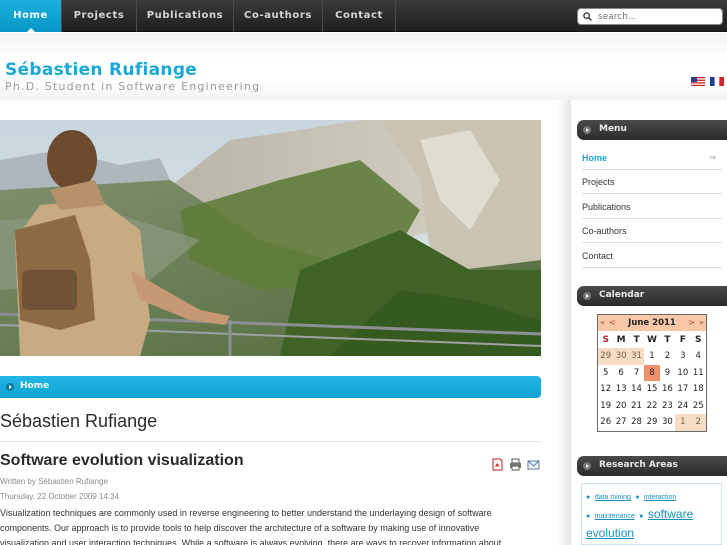 The image size is (727, 545). What do you see at coordinates (651, 406) in the screenshot?
I see `calendar-day: 22` at bounding box center [651, 406].